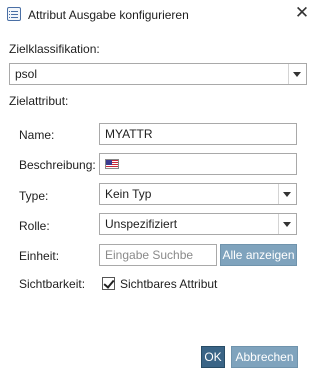  I want to click on unit-label: Einheit:, so click(39, 256).